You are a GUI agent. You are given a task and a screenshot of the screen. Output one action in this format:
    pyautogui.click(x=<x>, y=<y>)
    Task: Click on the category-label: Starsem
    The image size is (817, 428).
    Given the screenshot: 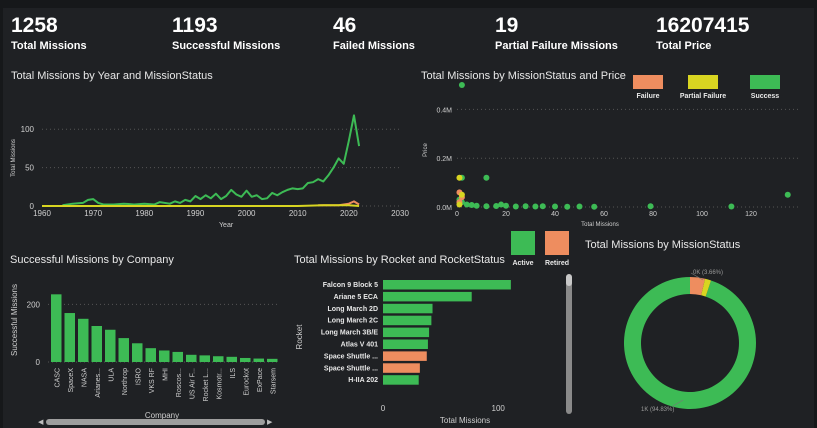 What is the action you would take?
    pyautogui.click(x=273, y=381)
    